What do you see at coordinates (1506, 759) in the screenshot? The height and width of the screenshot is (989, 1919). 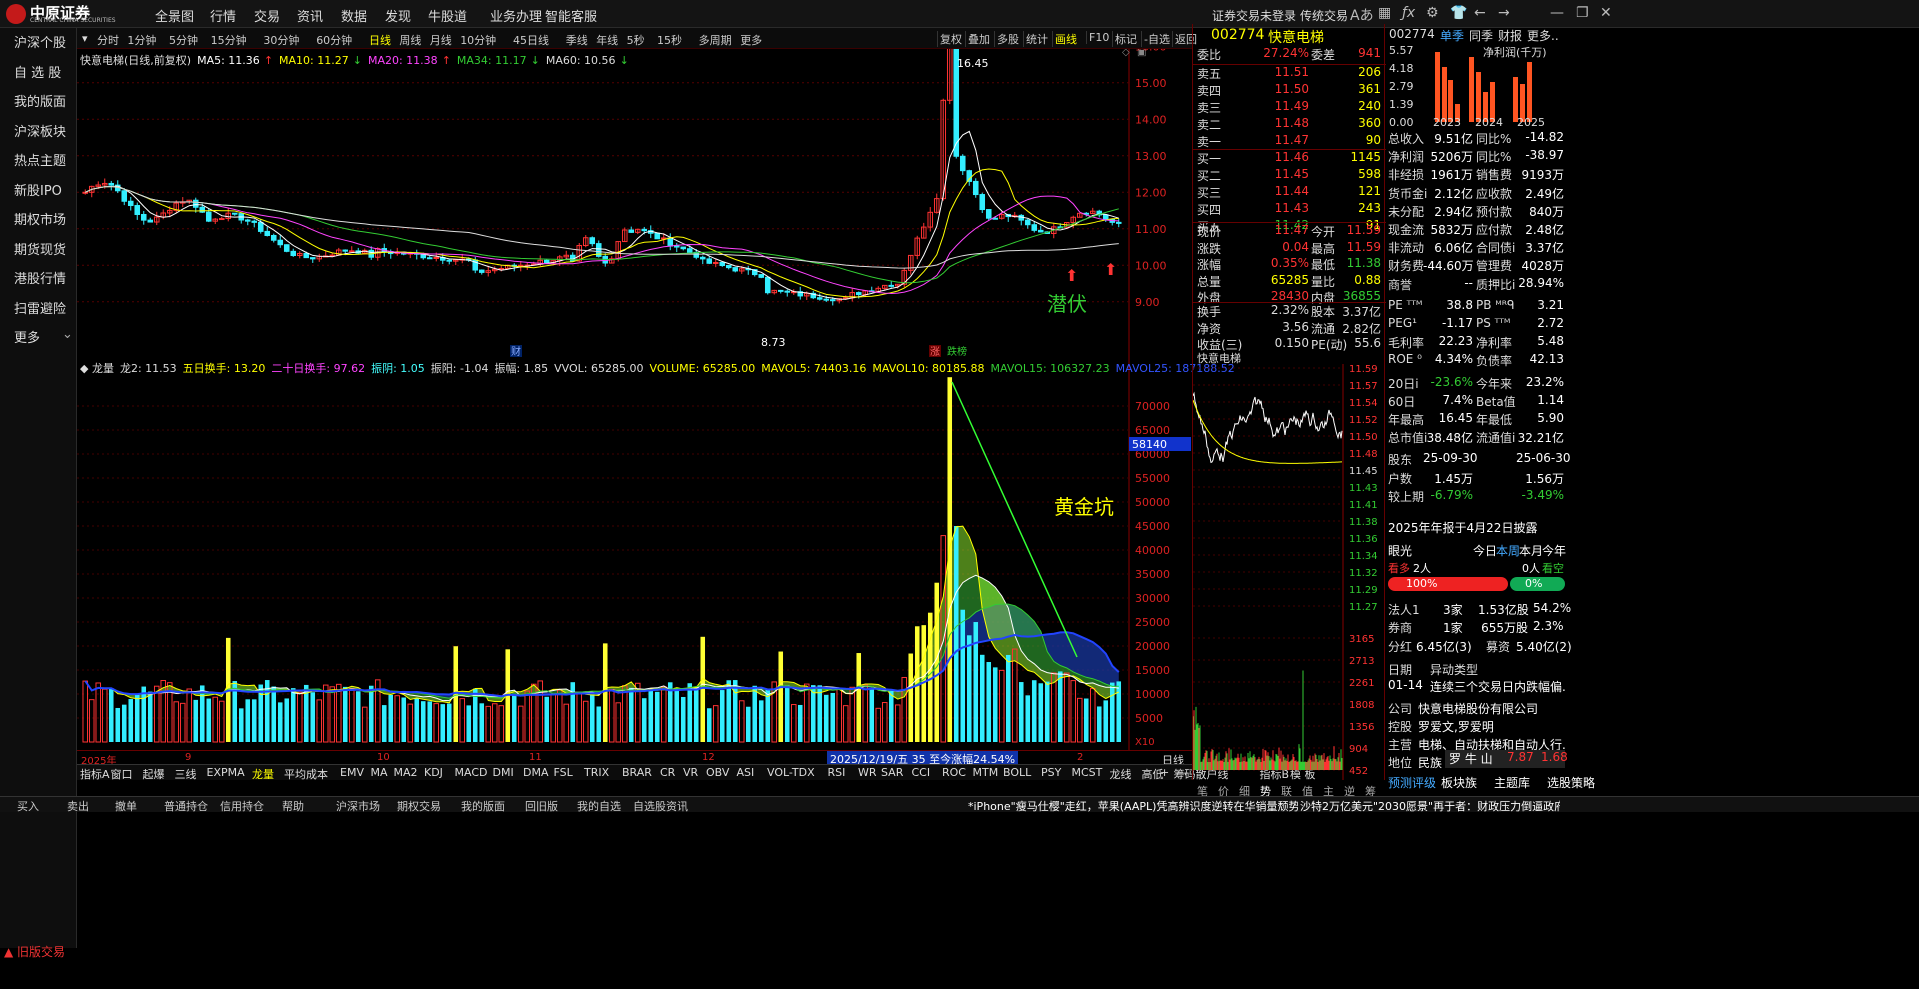 I see `bull-stock-ticker: 罗 牛 山 7.87 1.68` at bounding box center [1506, 759].